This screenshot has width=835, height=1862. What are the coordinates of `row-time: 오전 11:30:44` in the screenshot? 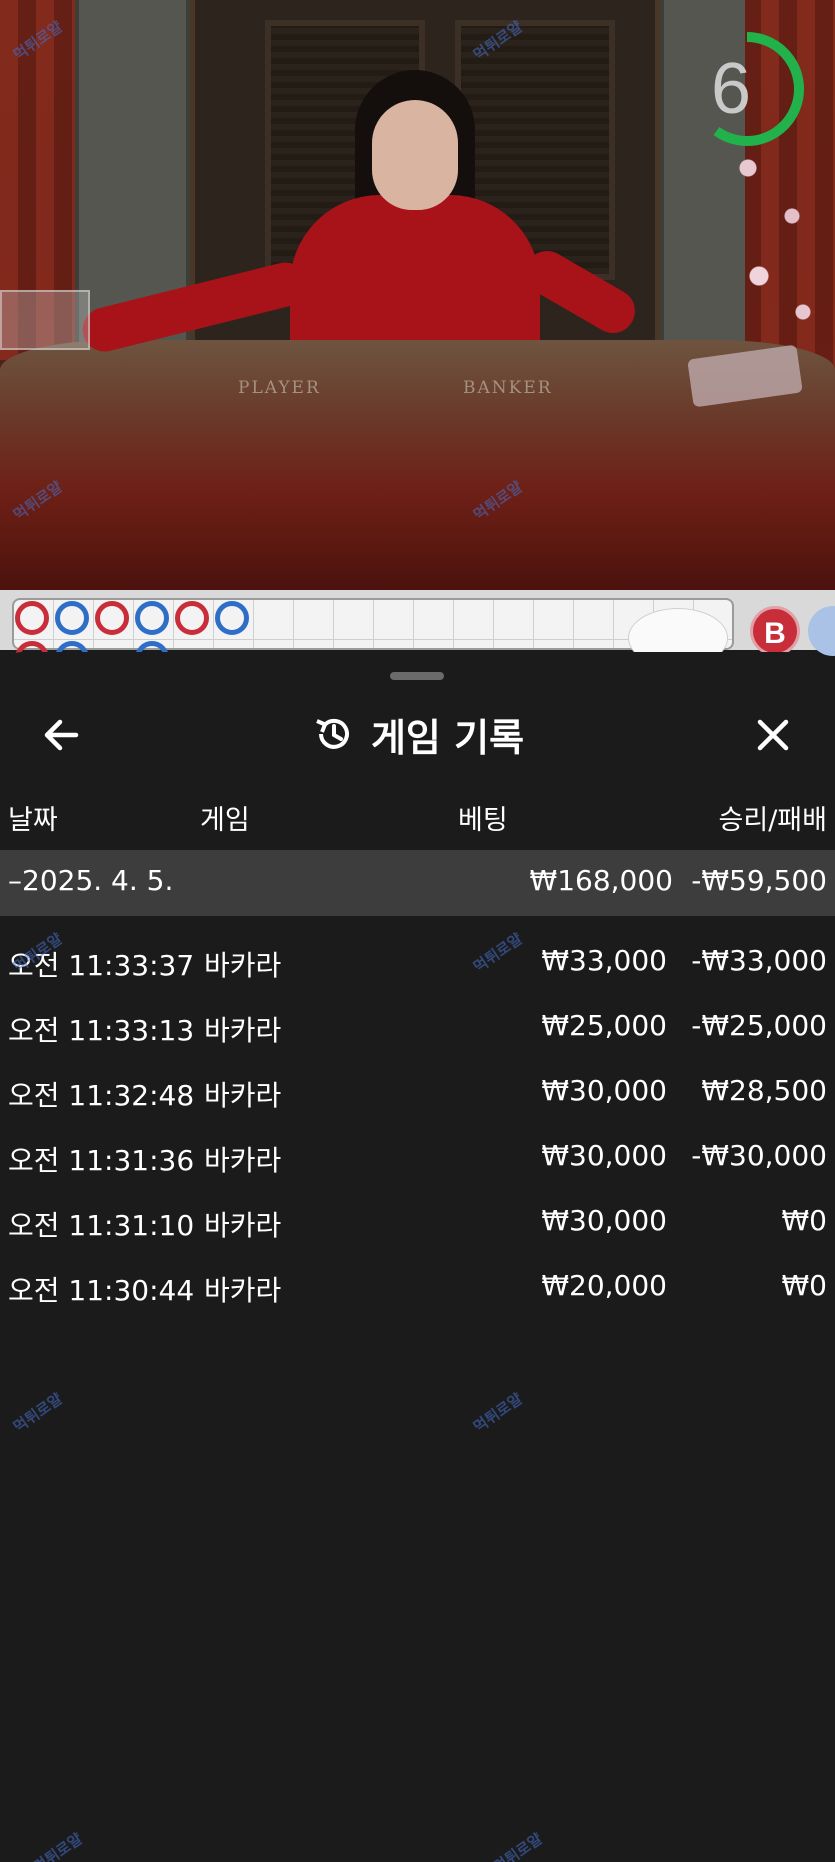 It's located at (101, 1290).